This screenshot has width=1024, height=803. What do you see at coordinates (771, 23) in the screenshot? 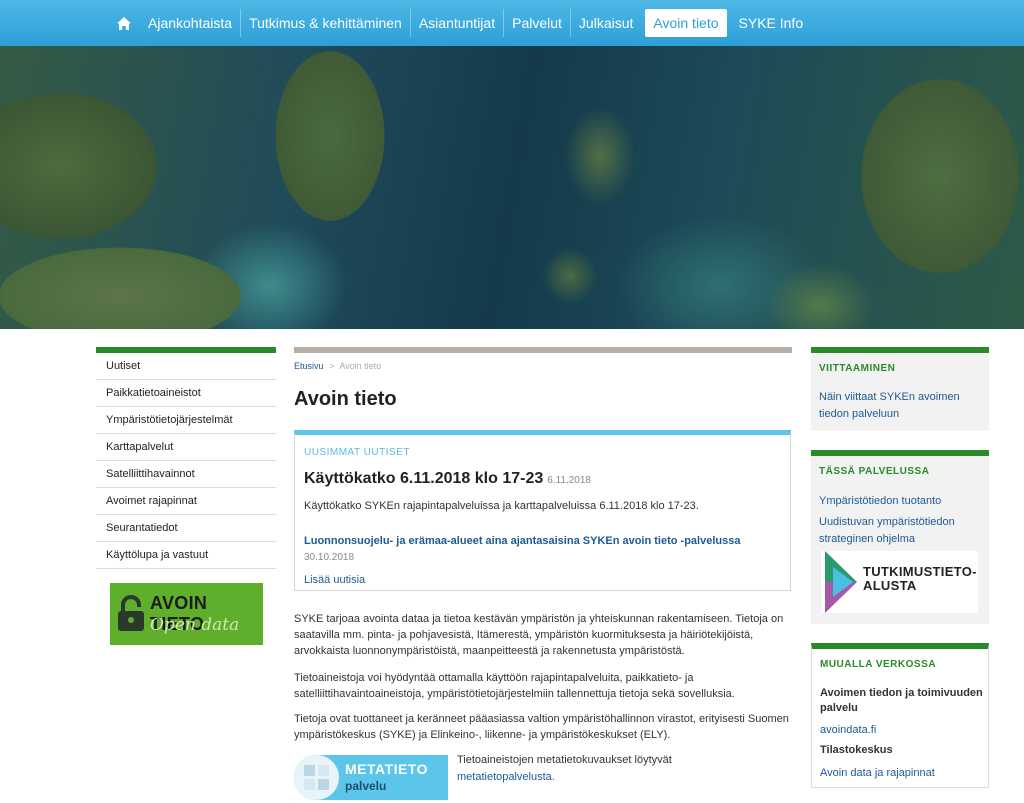
I see `nav-item-syke-info: SYKE Info` at bounding box center [771, 23].